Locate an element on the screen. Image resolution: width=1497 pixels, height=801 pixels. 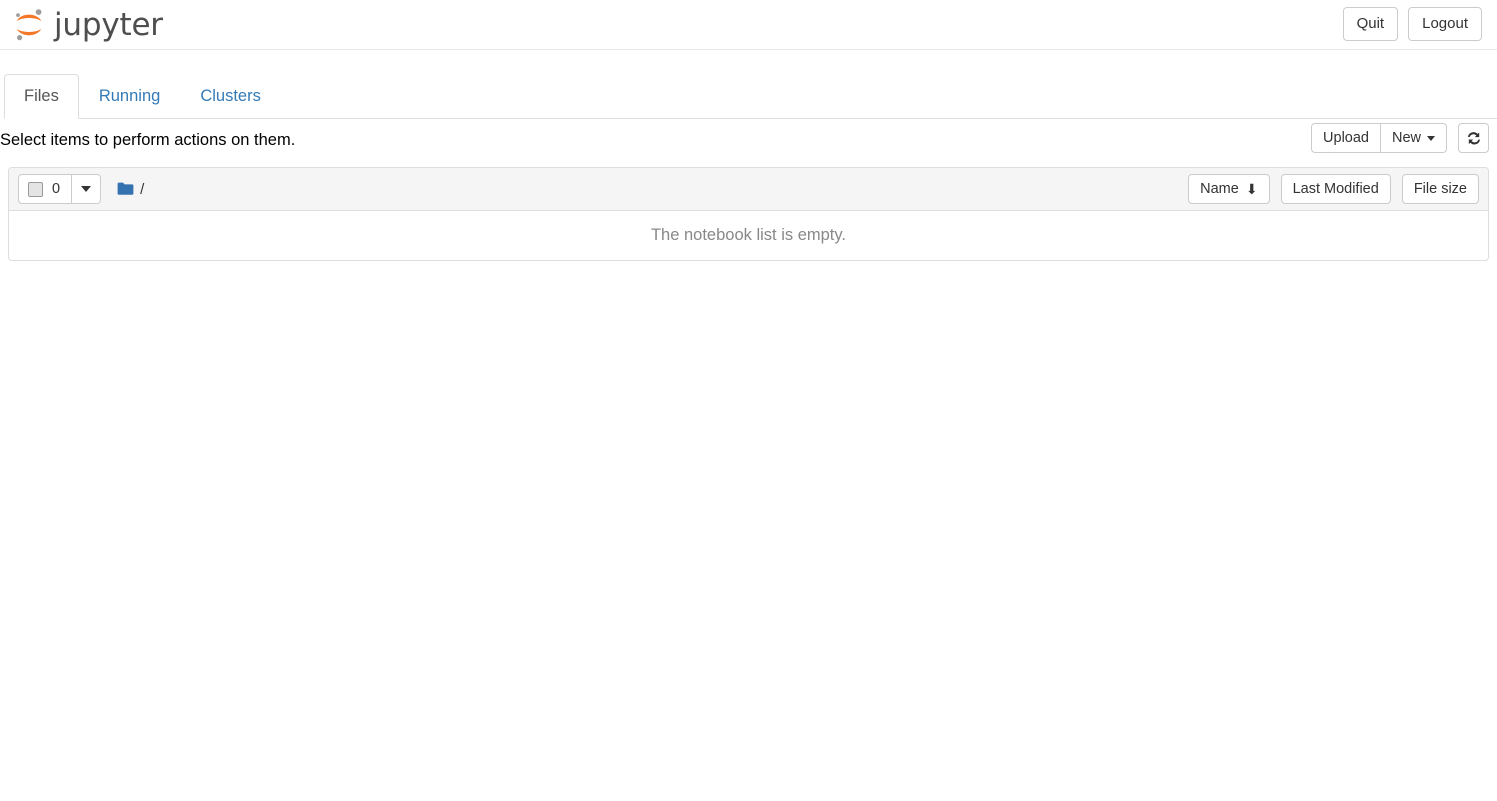
header-button-group: Quit Logout is located at coordinates (1412, 24).